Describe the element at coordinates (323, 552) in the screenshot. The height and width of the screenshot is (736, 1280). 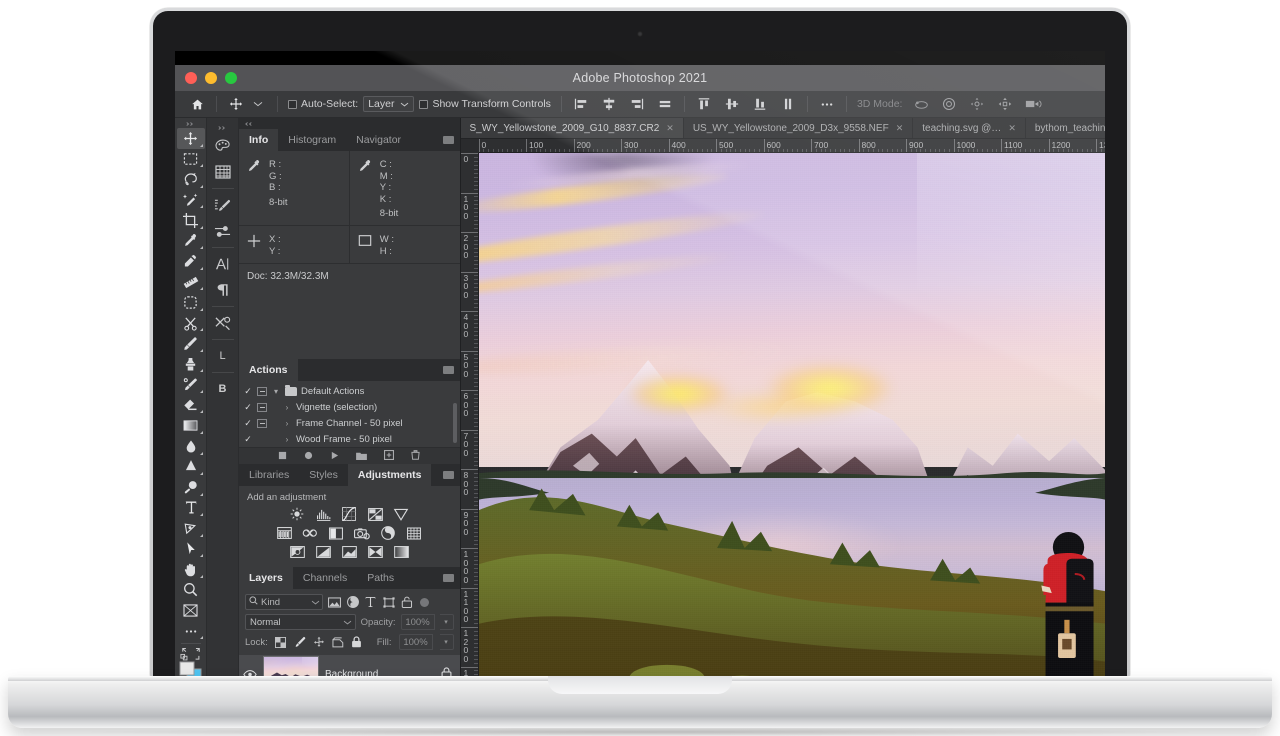
I see `posterize-icon` at that location.